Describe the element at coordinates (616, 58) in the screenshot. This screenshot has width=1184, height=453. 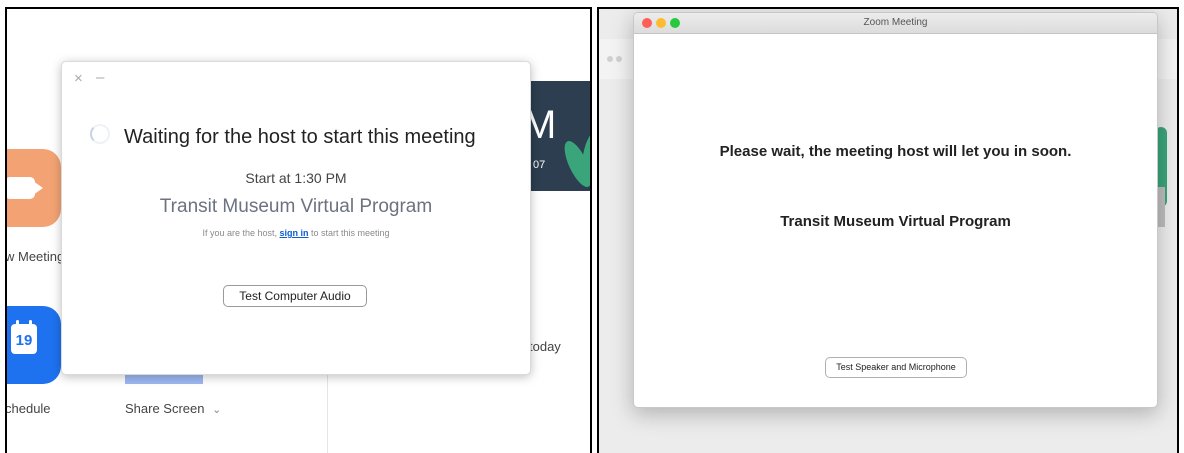
I see `background-window-controls` at that location.